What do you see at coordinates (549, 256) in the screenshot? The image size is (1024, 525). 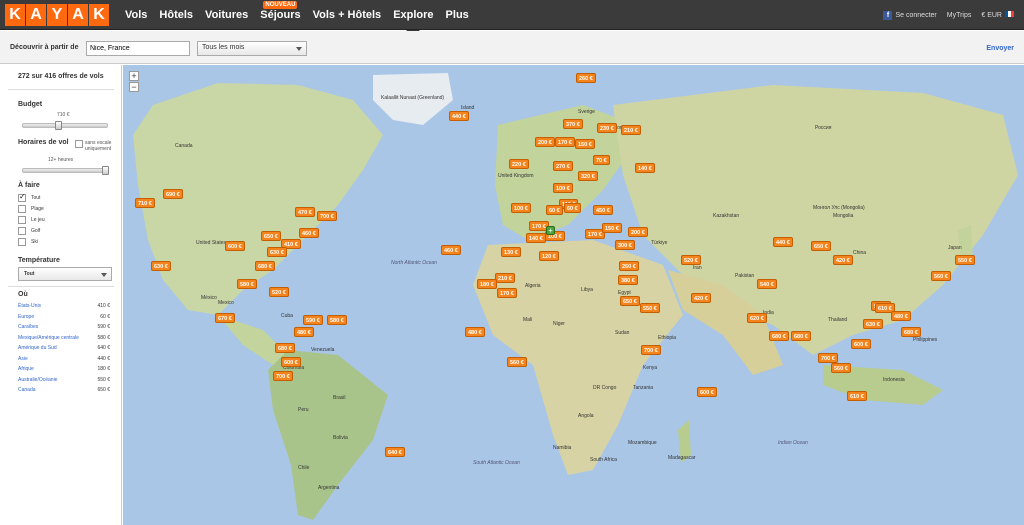 I see `price-tag: 120 €` at bounding box center [549, 256].